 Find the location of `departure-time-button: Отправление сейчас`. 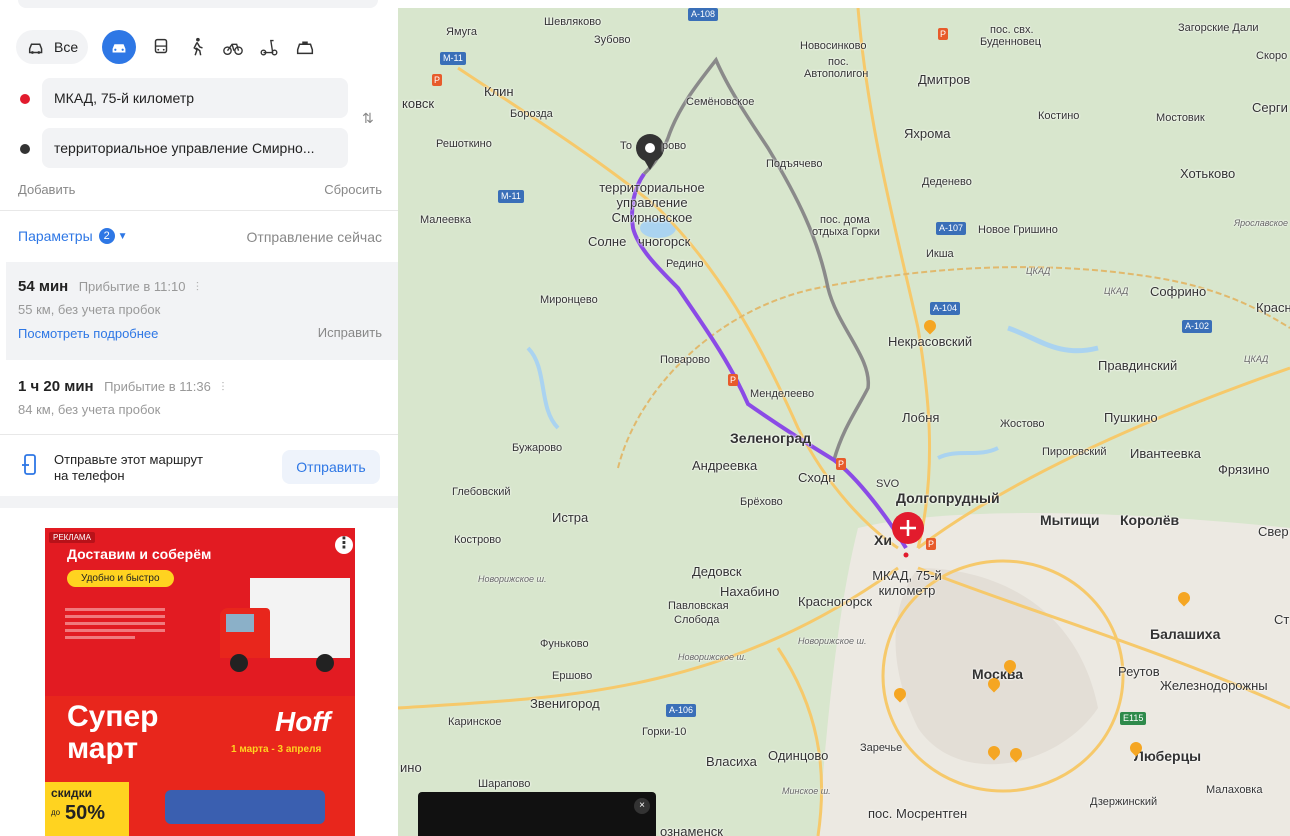

departure-time-button: Отправление сейчас is located at coordinates (314, 237).